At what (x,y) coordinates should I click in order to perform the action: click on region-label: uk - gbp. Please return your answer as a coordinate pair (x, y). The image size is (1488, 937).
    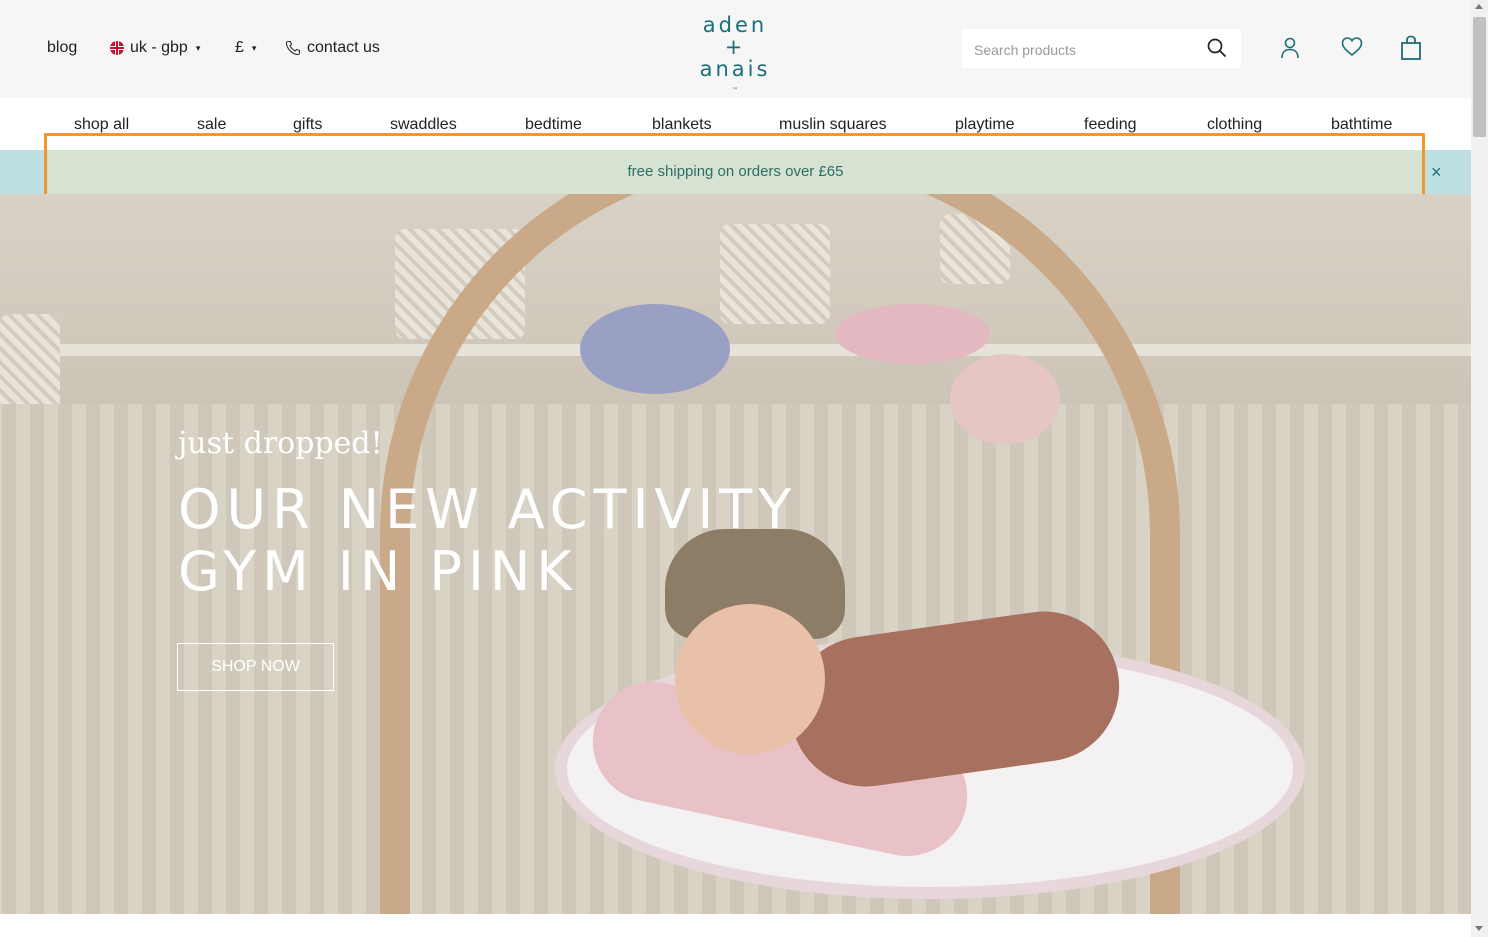
    Looking at the image, I should click on (159, 47).